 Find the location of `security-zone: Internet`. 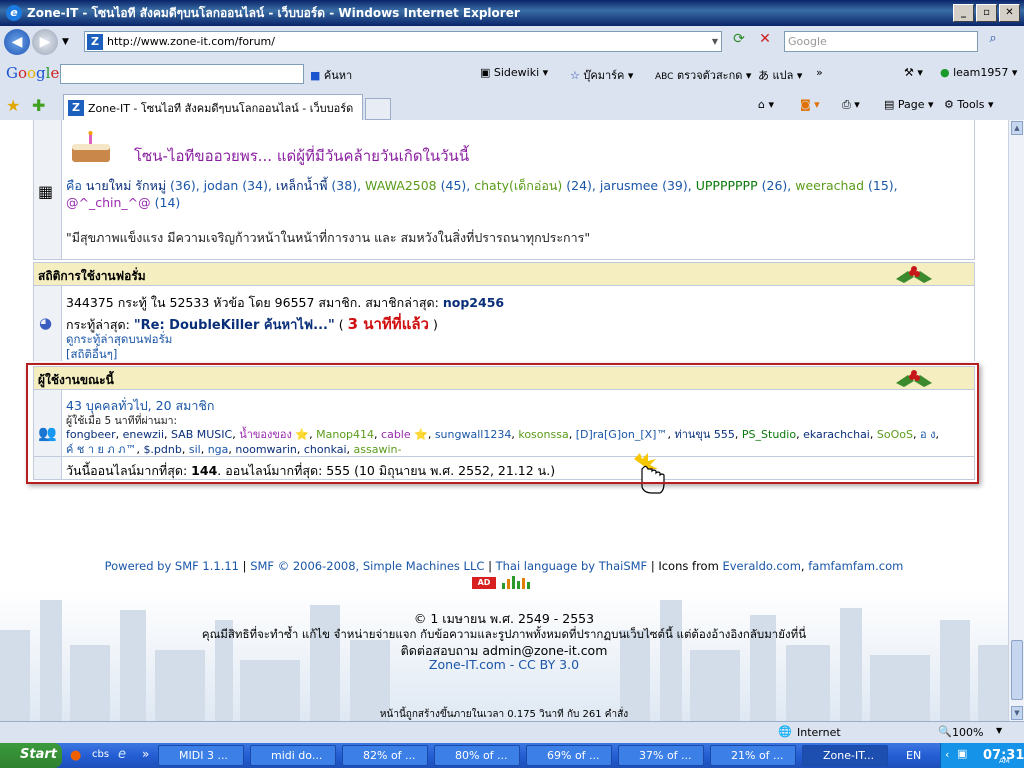

security-zone: Internet is located at coordinates (819, 732).